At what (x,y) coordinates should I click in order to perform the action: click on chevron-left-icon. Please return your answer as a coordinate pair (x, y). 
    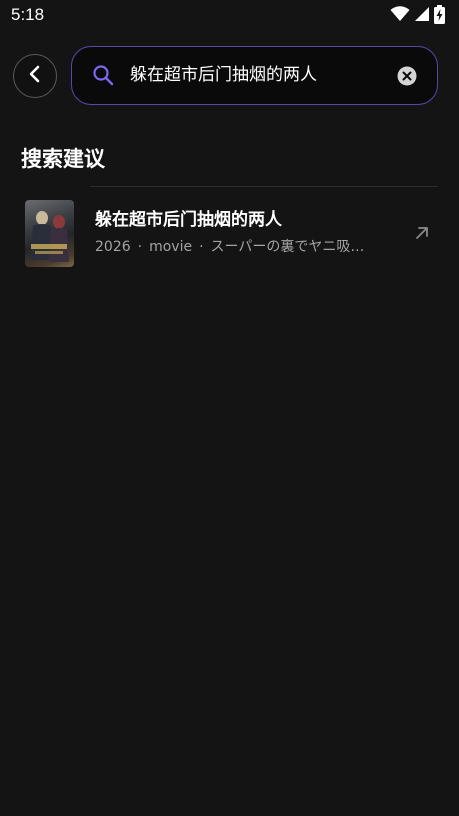
    Looking at the image, I should click on (35, 76).